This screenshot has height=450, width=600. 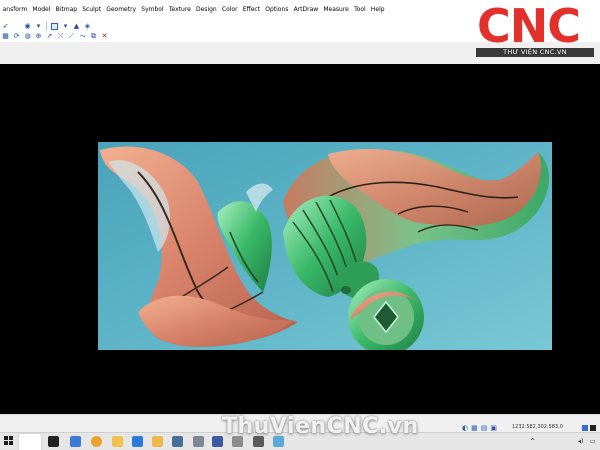 What do you see at coordinates (93, 36) in the screenshot?
I see `copy-tool-icon: ⧉` at bounding box center [93, 36].